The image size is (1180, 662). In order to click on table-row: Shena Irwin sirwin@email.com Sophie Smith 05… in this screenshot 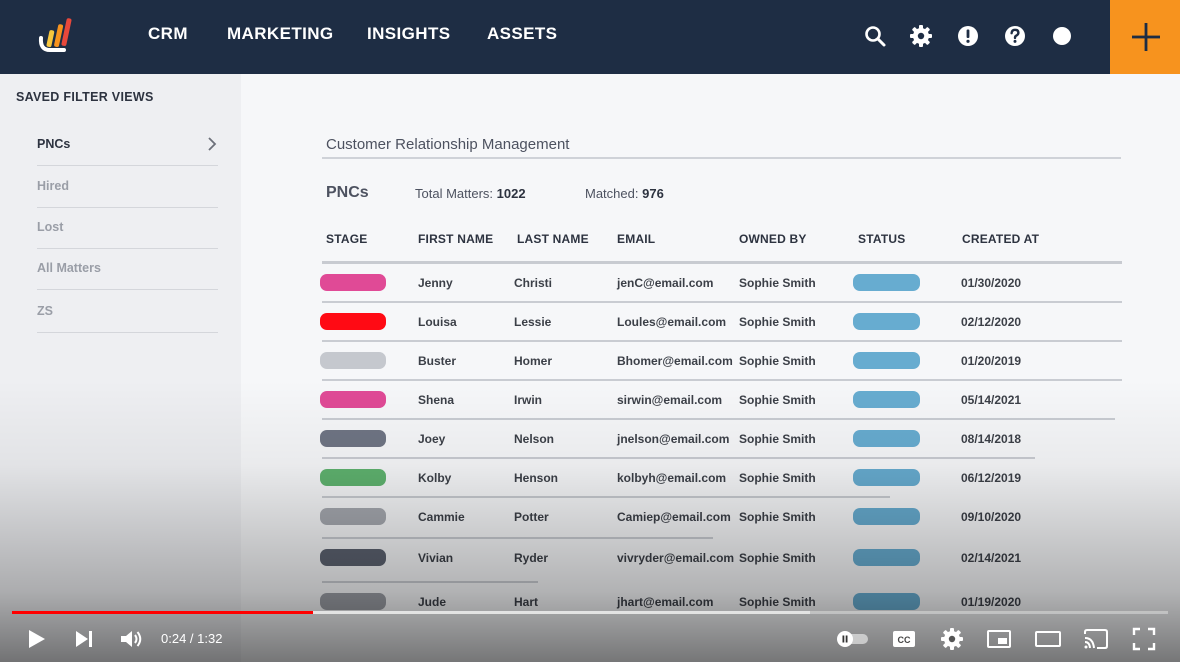, I will do `click(590, 399)`.